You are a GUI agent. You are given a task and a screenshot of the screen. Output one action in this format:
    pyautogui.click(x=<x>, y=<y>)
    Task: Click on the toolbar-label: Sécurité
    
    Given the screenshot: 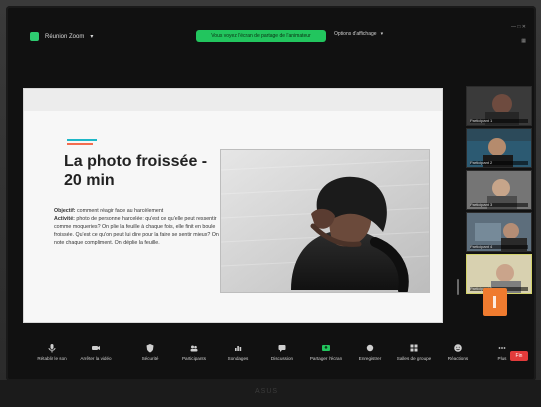 What is the action you would take?
    pyautogui.click(x=150, y=358)
    